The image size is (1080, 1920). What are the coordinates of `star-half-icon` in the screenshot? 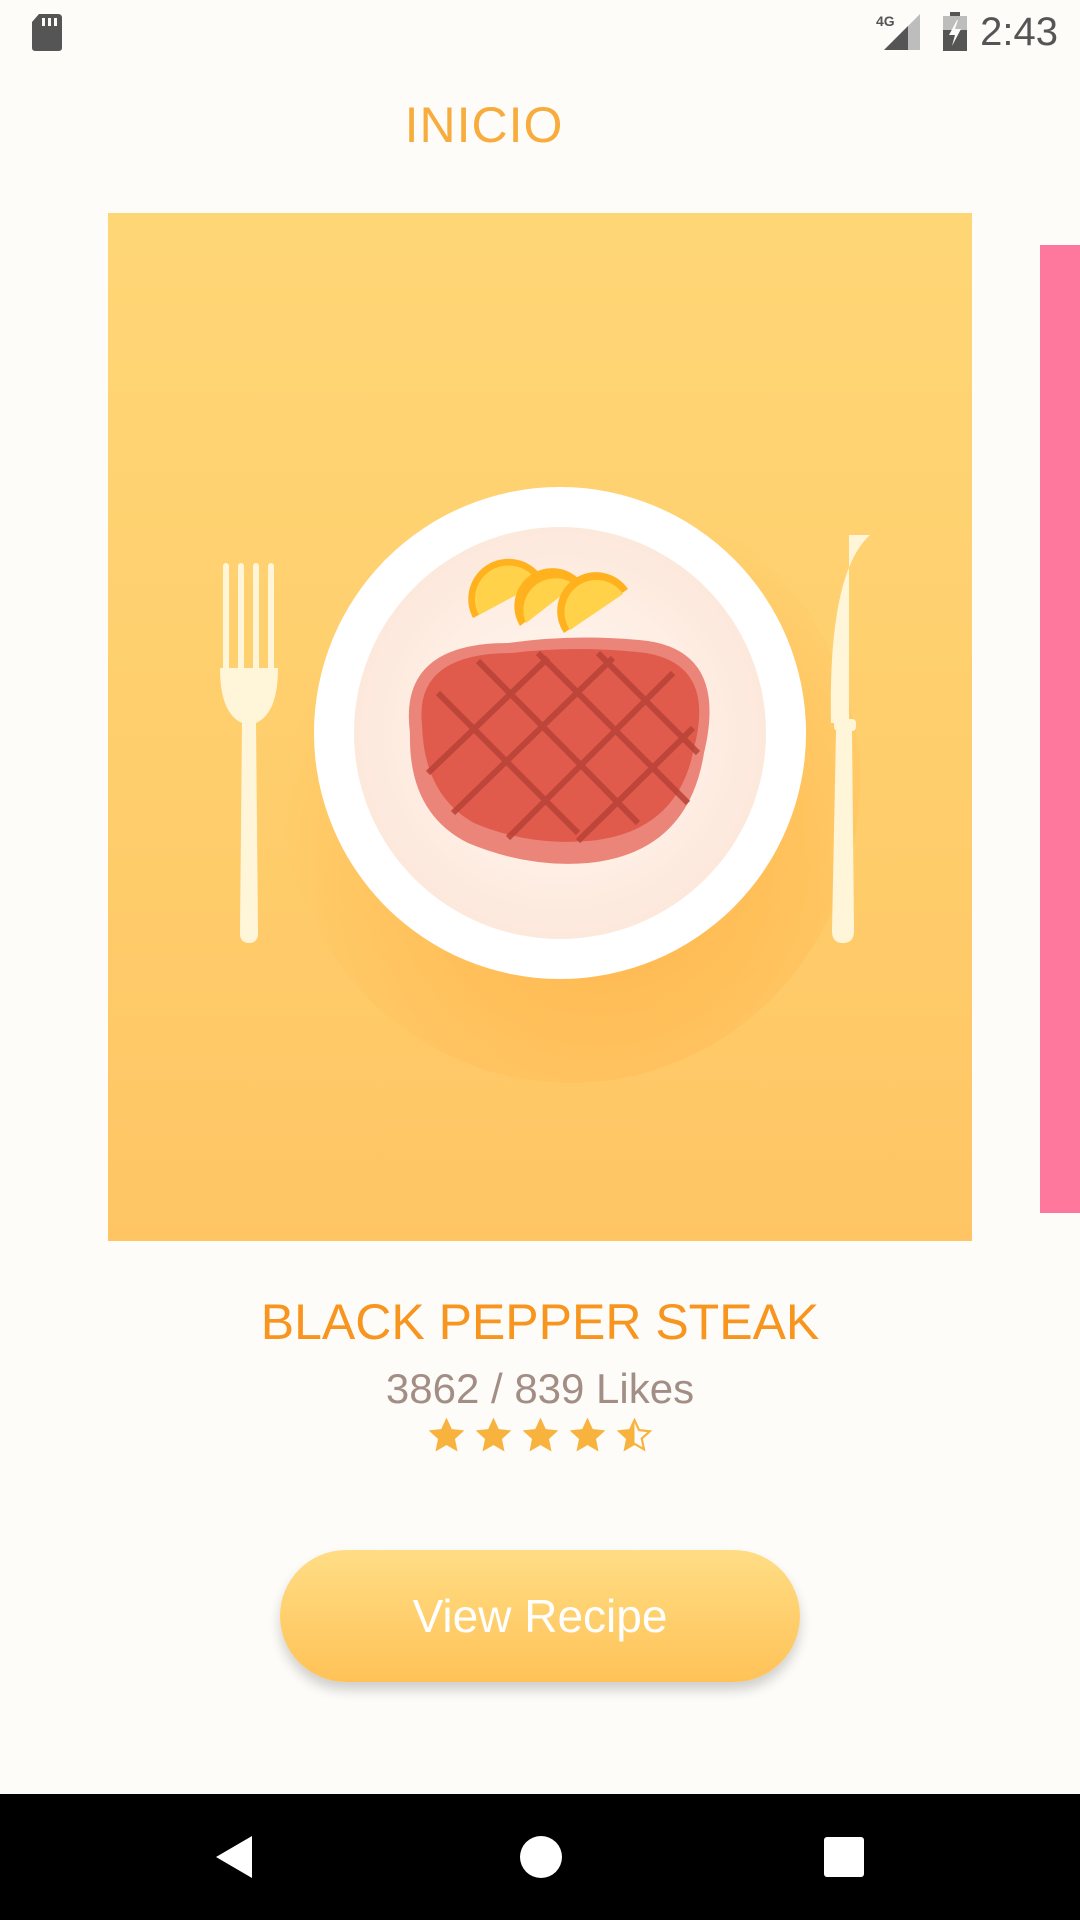 It's located at (634, 1435).